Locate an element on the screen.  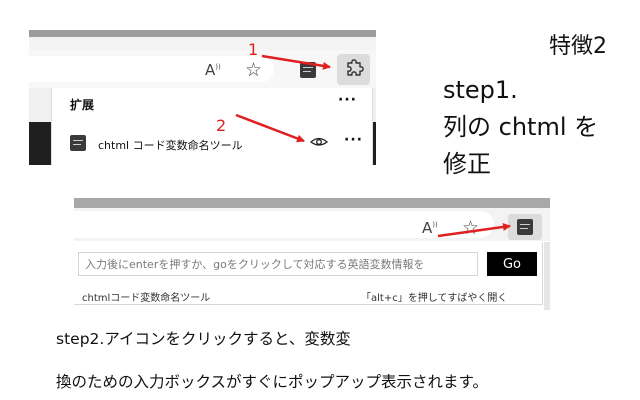
extensions-panel: 扩展 ··· chtml コード変数命名ツール ··· is located at coordinates (212, 126).